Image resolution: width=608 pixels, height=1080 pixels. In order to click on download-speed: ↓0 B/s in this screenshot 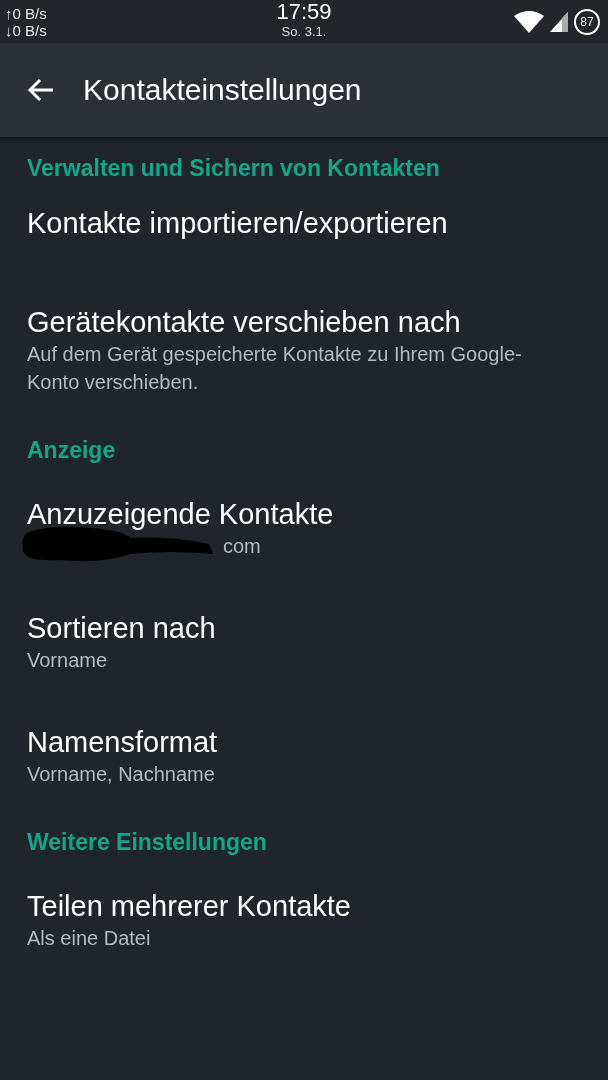, I will do `click(26, 30)`.